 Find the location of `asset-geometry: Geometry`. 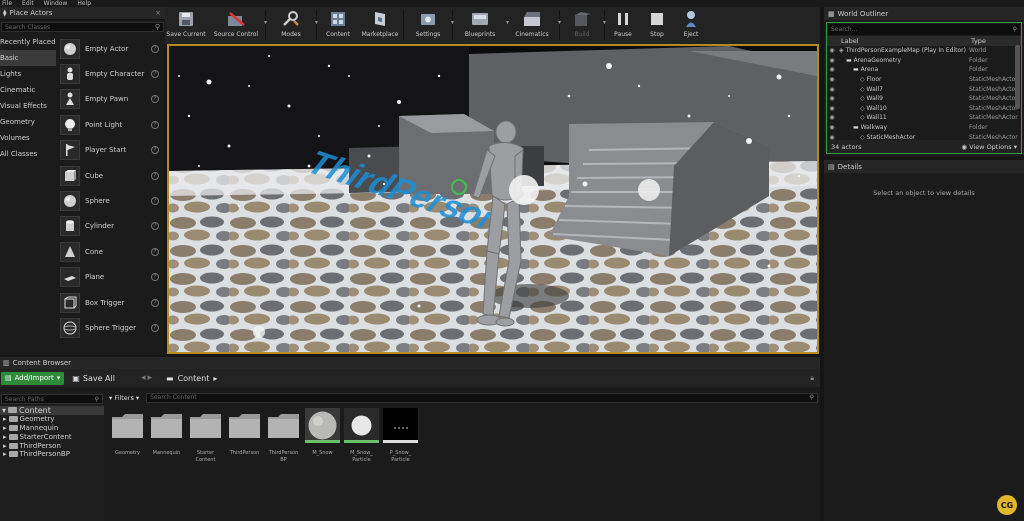

asset-geometry: Geometry is located at coordinates (127, 435).